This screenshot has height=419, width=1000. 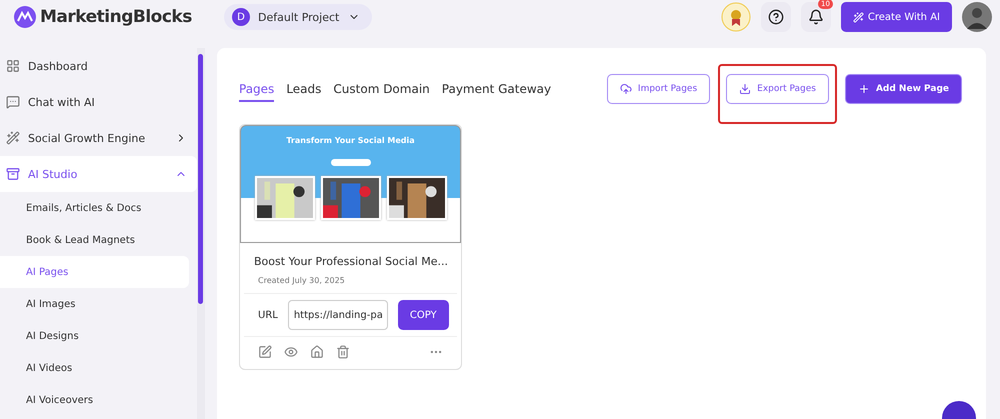 I want to click on cloud-upload-icon, so click(x=626, y=89).